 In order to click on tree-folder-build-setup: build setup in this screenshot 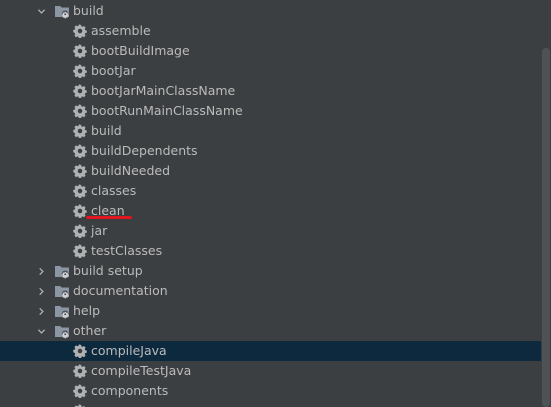, I will do `click(270, 271)`.